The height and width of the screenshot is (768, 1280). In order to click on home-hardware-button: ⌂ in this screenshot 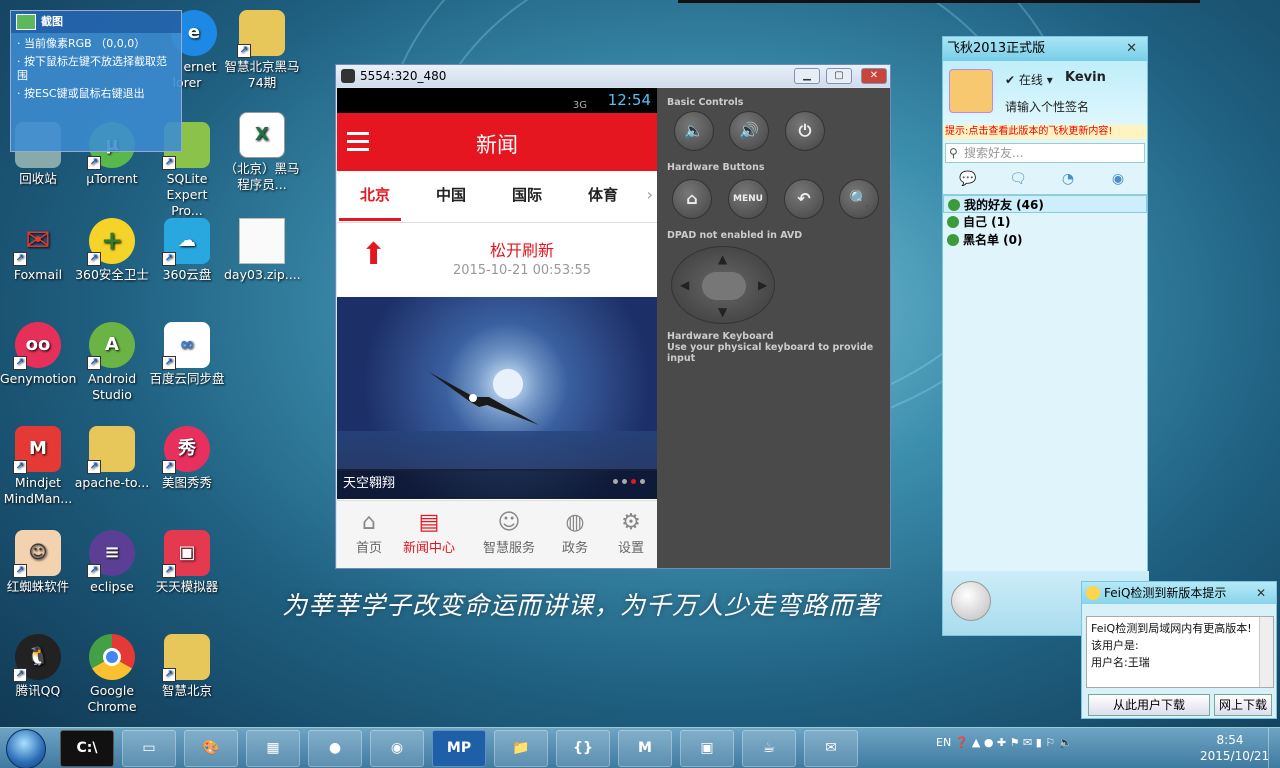, I will do `click(692, 199)`.